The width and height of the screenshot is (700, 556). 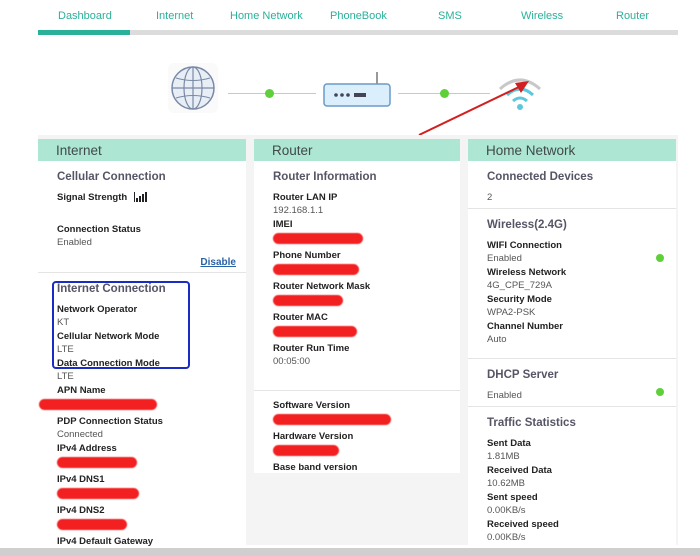 What do you see at coordinates (358, 32) in the screenshot?
I see `nav-underline-track` at bounding box center [358, 32].